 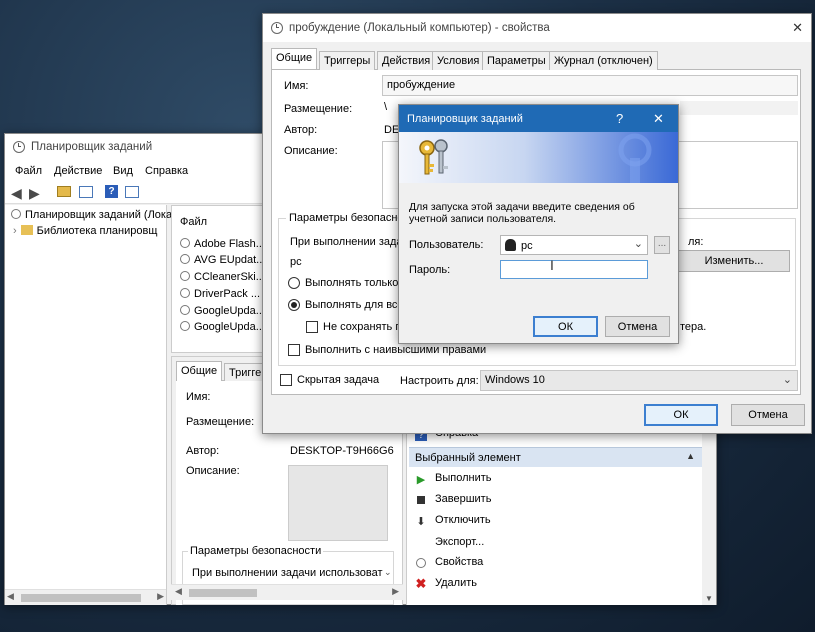 I want to click on dialog-cancel-button: Отмена, so click(x=637, y=326).